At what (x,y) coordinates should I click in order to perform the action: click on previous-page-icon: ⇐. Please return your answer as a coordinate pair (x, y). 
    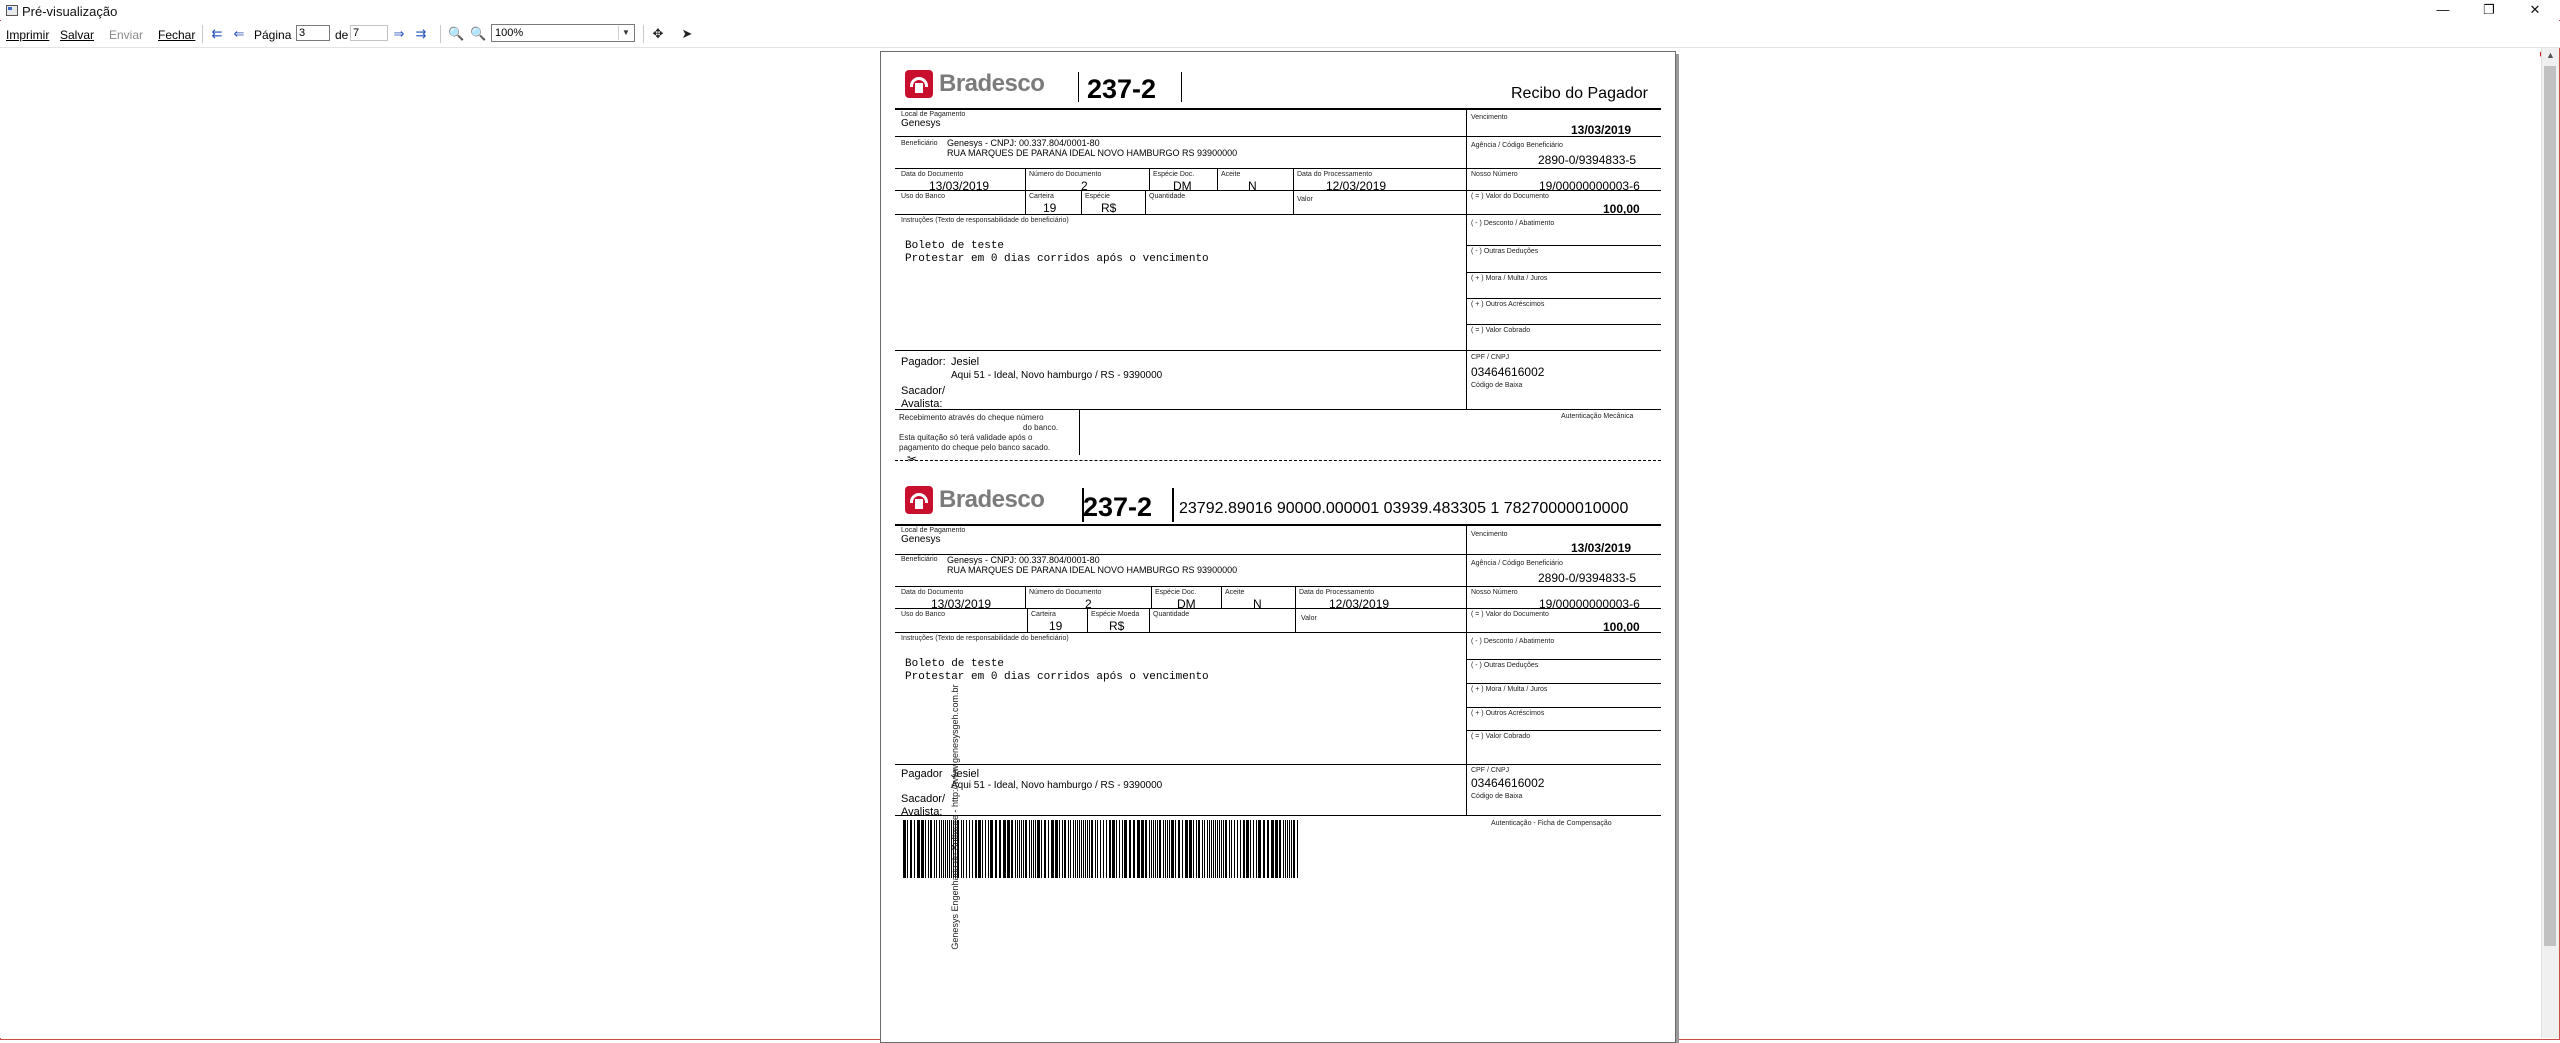
    Looking at the image, I should click on (239, 34).